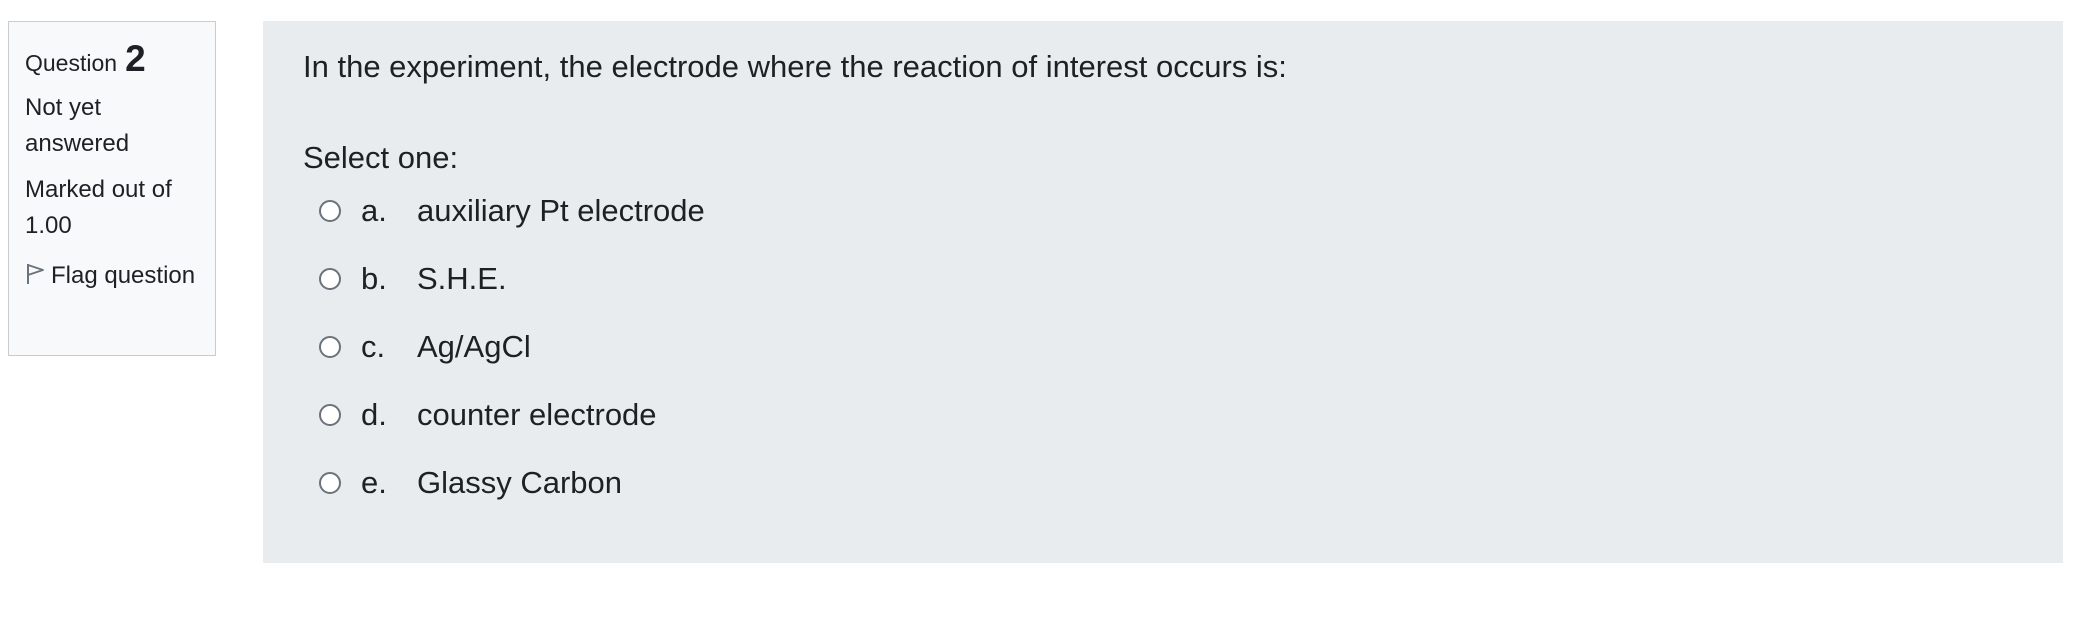  I want to click on flag-icon, so click(35, 274).